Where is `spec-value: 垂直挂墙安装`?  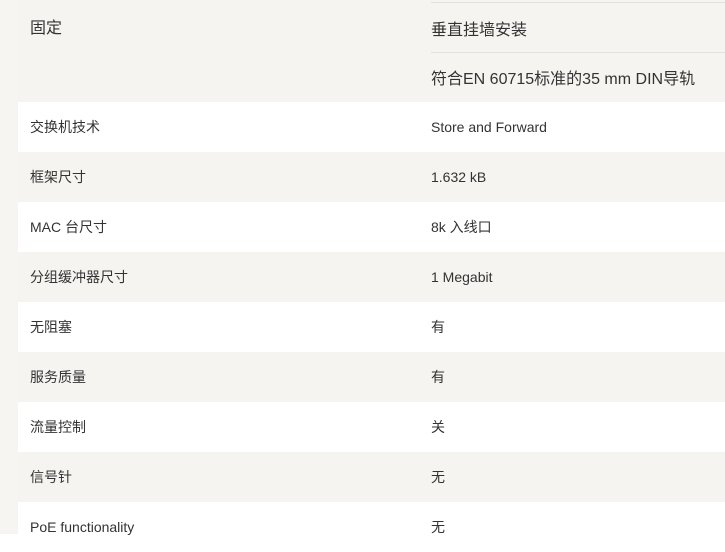 spec-value: 垂直挂墙安装 is located at coordinates (578, 27).